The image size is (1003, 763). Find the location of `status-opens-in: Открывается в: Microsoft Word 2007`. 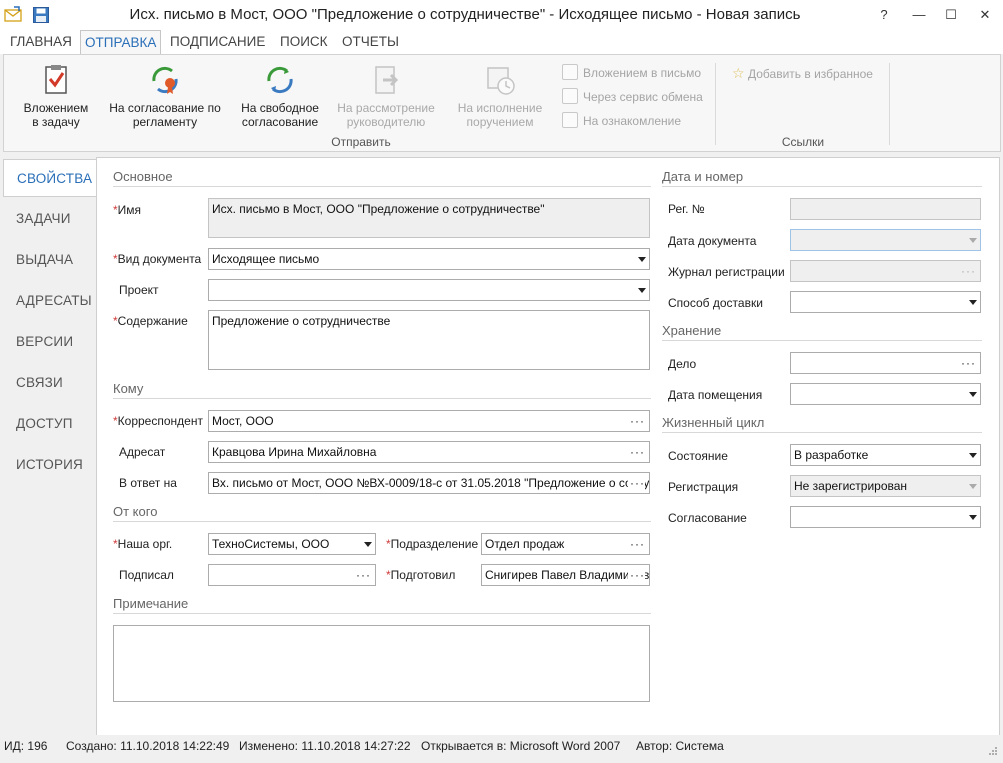

status-opens-in: Открывается в: Microsoft Word 2007 is located at coordinates (521, 746).